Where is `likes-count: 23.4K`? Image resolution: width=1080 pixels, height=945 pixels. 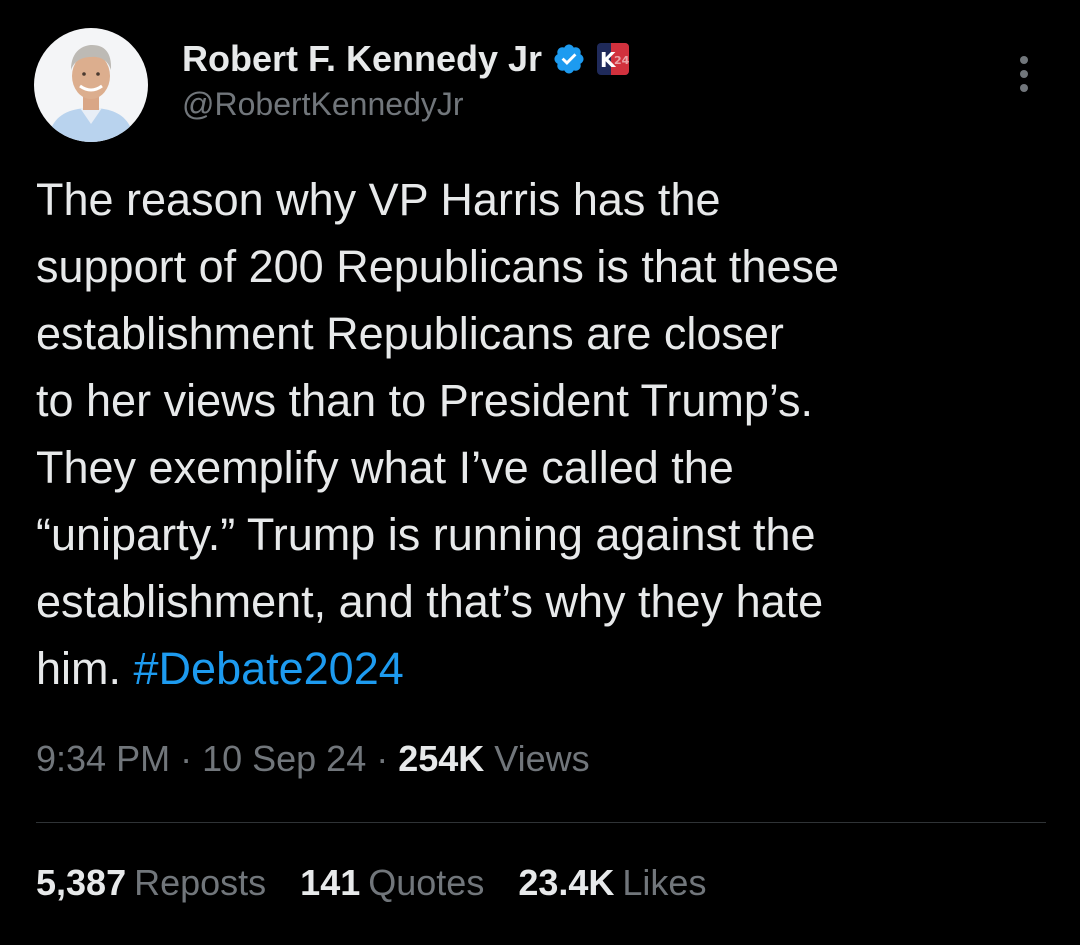
likes-count: 23.4K is located at coordinates (566, 882).